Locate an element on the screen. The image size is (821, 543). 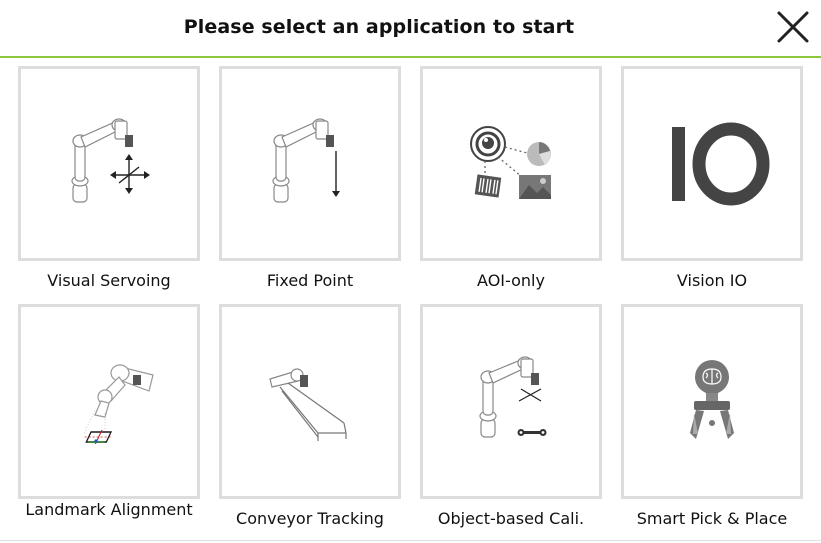
app-tile-conveyor-tracking is located at coordinates (310, 401).